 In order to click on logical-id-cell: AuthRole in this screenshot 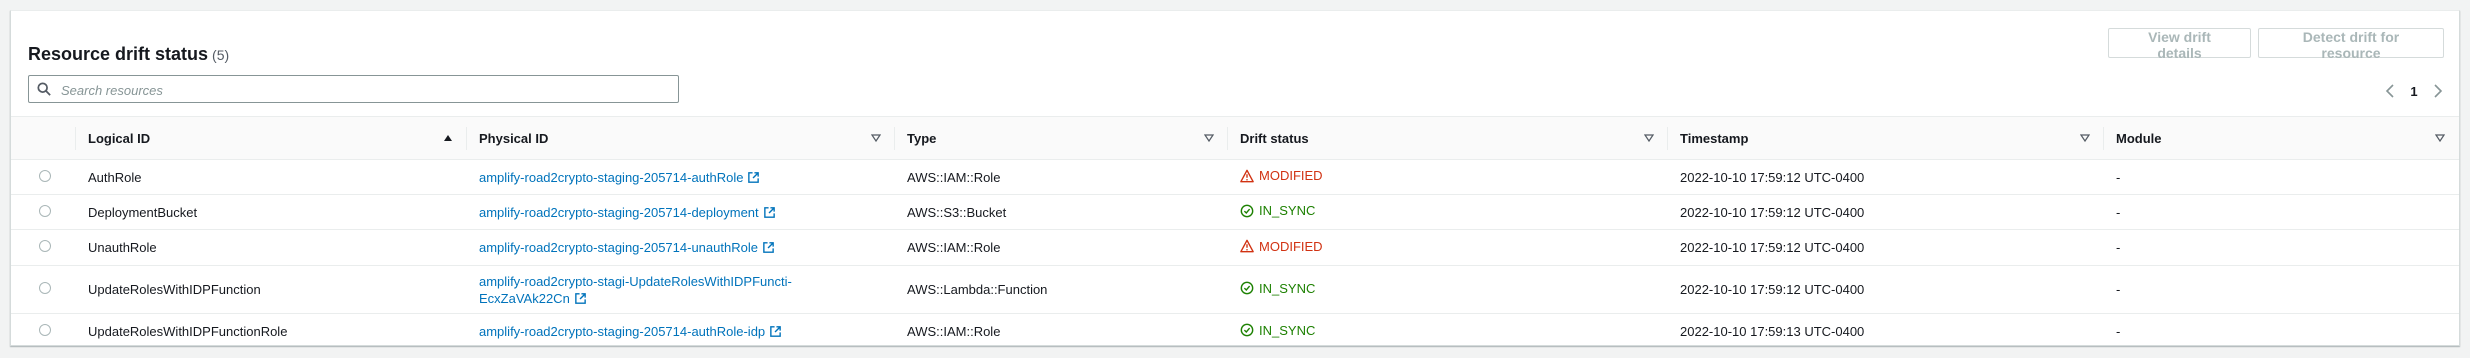, I will do `click(115, 177)`.